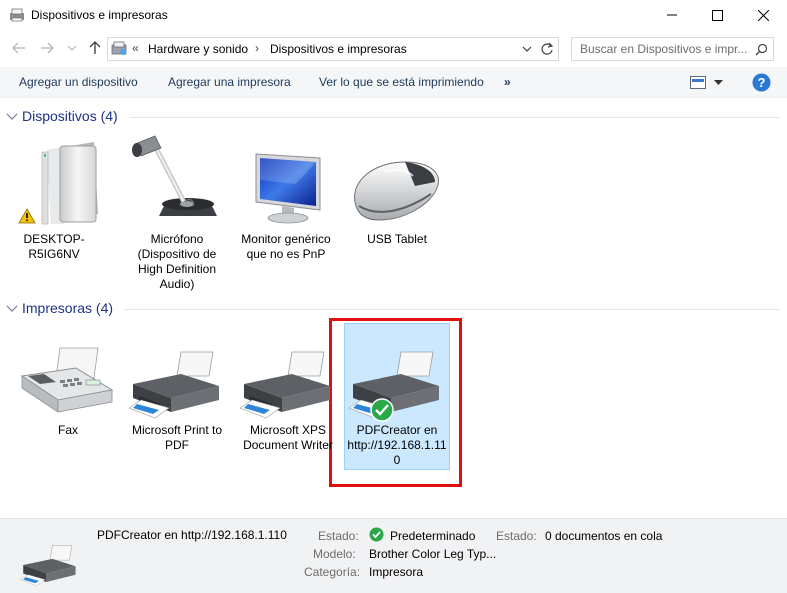 The height and width of the screenshot is (593, 787). What do you see at coordinates (393, 386) in the screenshot?
I see `printer-default-icon` at bounding box center [393, 386].